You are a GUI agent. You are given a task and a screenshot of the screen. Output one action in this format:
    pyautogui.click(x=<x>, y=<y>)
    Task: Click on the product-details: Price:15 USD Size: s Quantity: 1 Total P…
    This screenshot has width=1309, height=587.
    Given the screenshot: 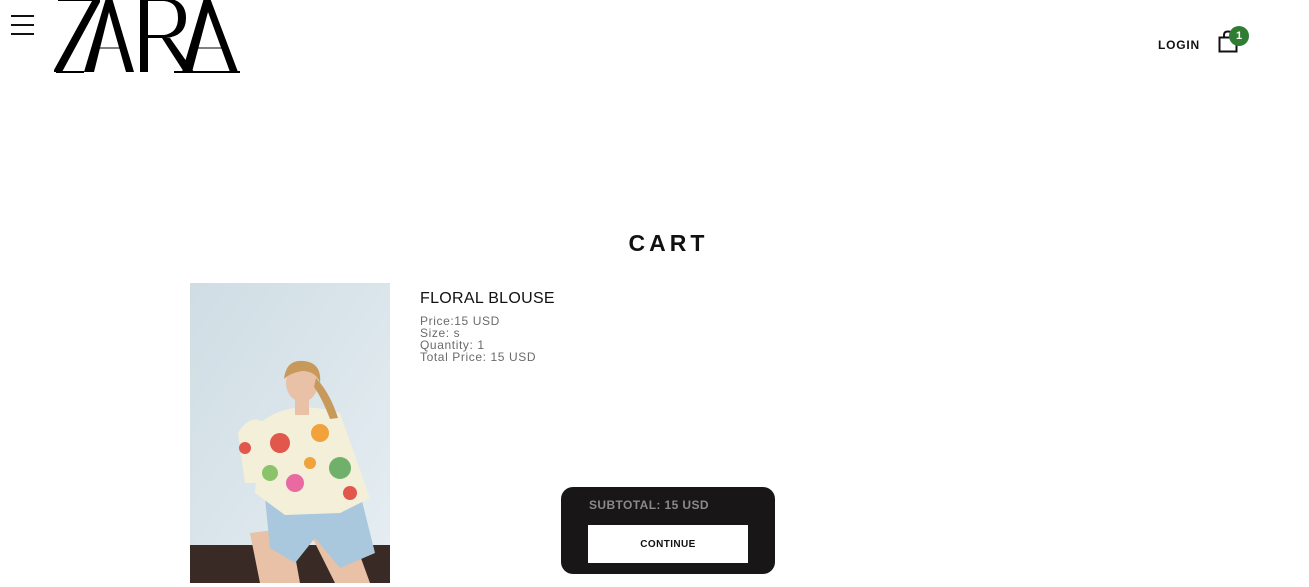 What is the action you would take?
    pyautogui.click(x=478, y=339)
    